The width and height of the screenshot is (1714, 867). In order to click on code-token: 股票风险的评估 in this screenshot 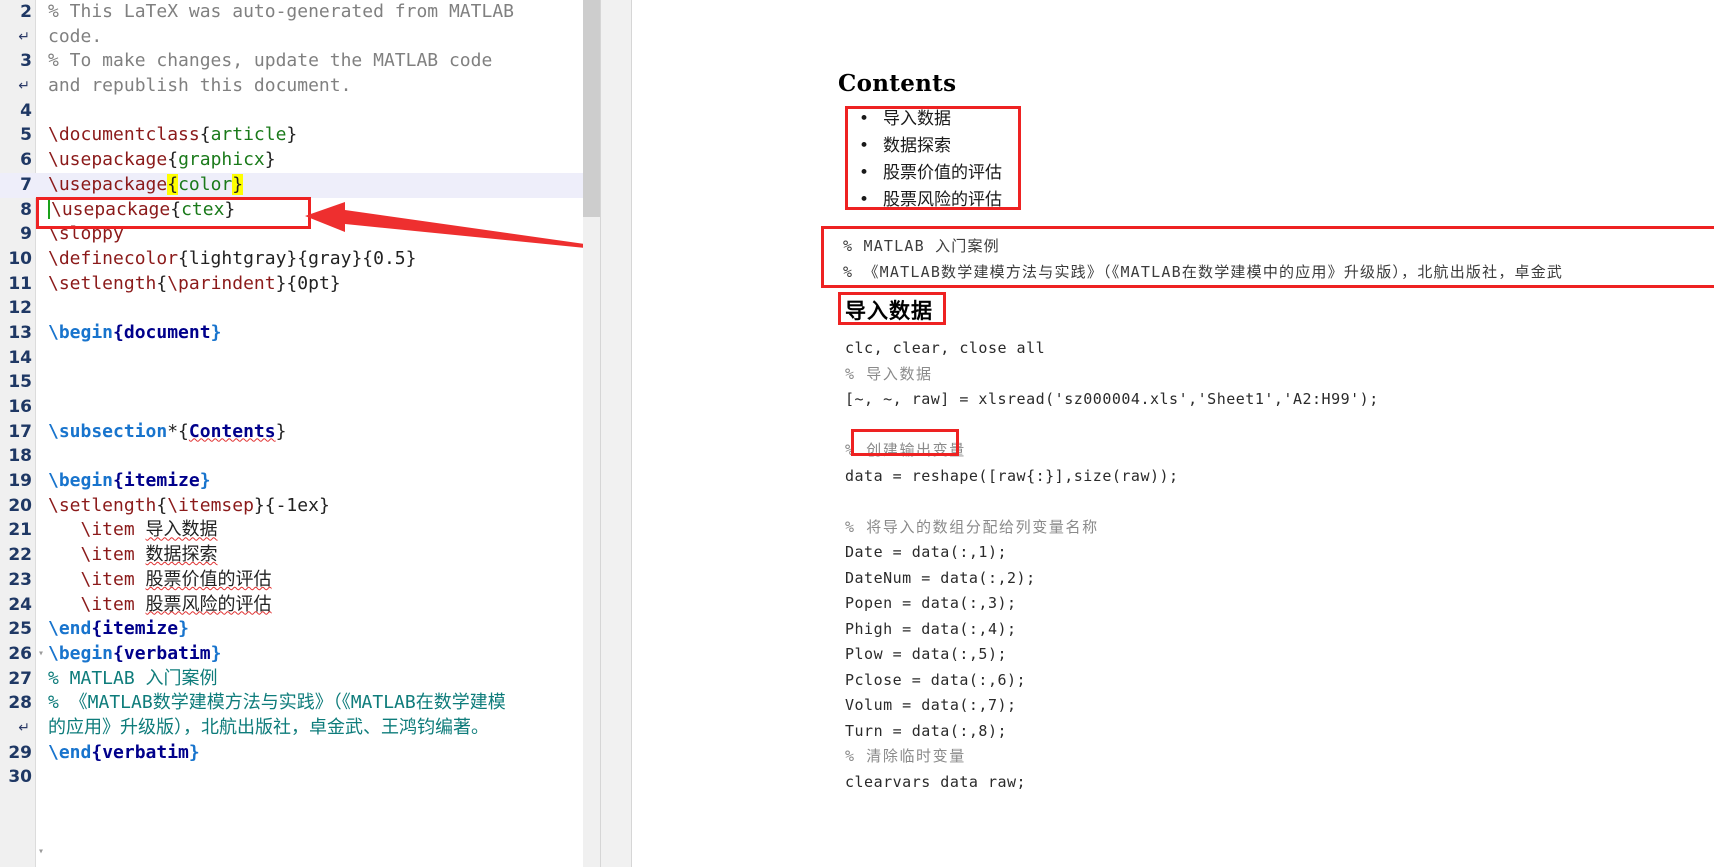, I will do `click(208, 604)`.